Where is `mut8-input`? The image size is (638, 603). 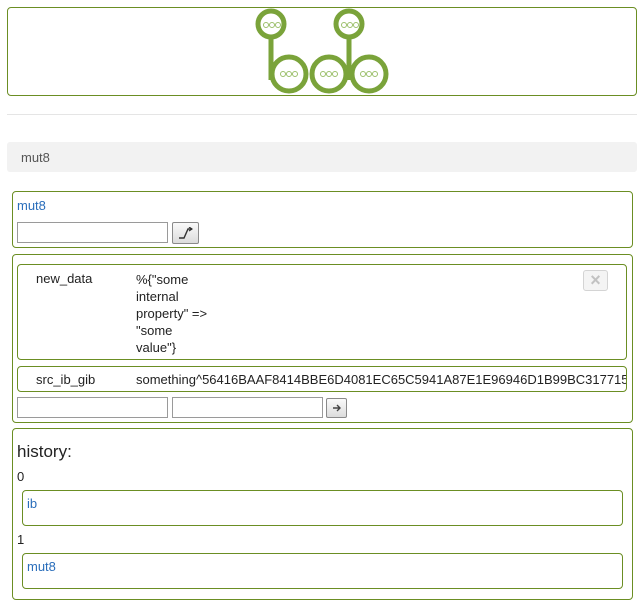 mut8-input is located at coordinates (92, 232).